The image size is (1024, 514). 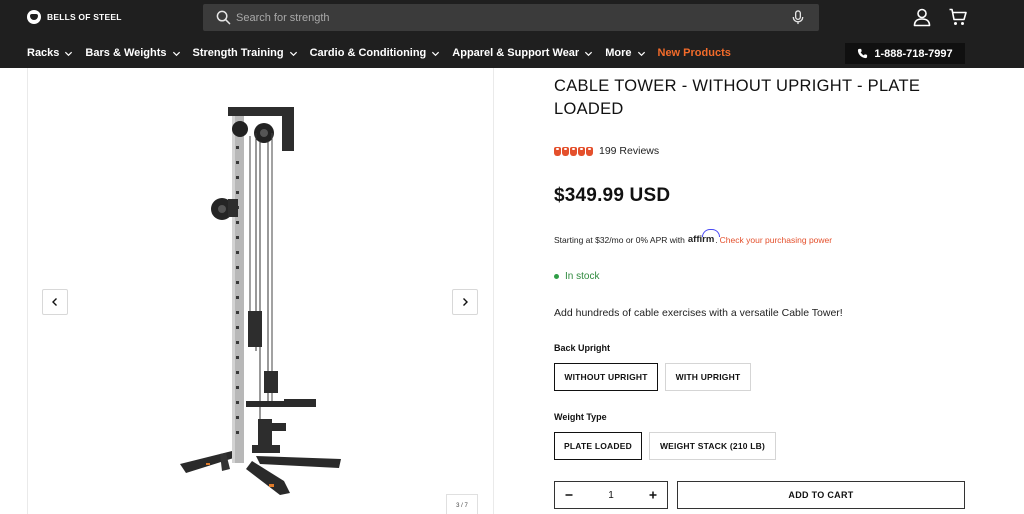 I want to click on product-price: $349.99 USD, so click(x=612, y=195).